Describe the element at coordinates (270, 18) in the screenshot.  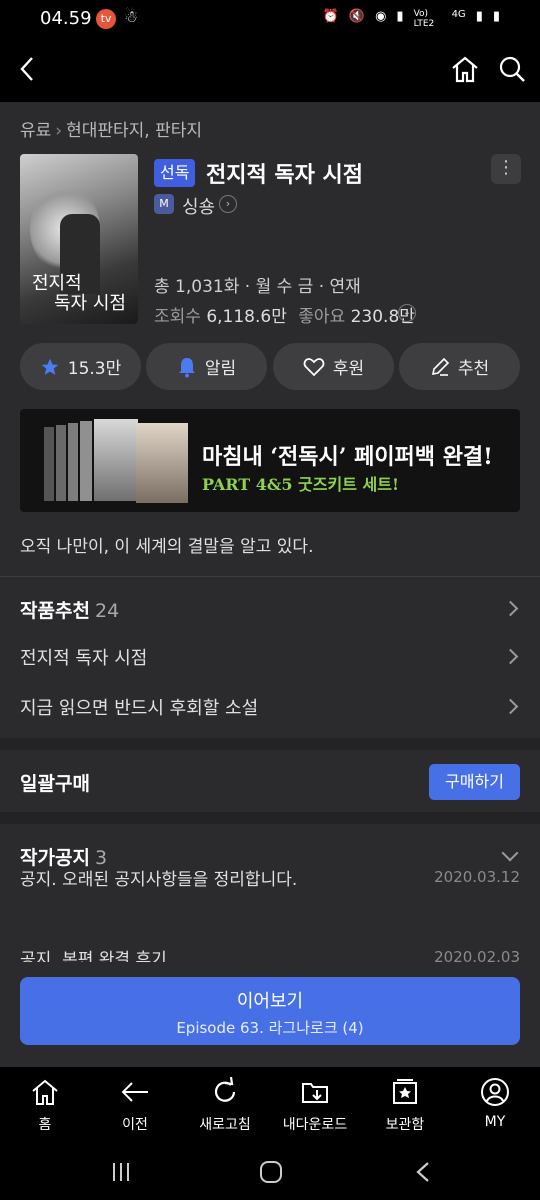
I see `status-bar: 04.59 tv ☃ ⏰ 🔇 ◉ ▮ Vo) LTE2 4G ▮ ▮` at that location.